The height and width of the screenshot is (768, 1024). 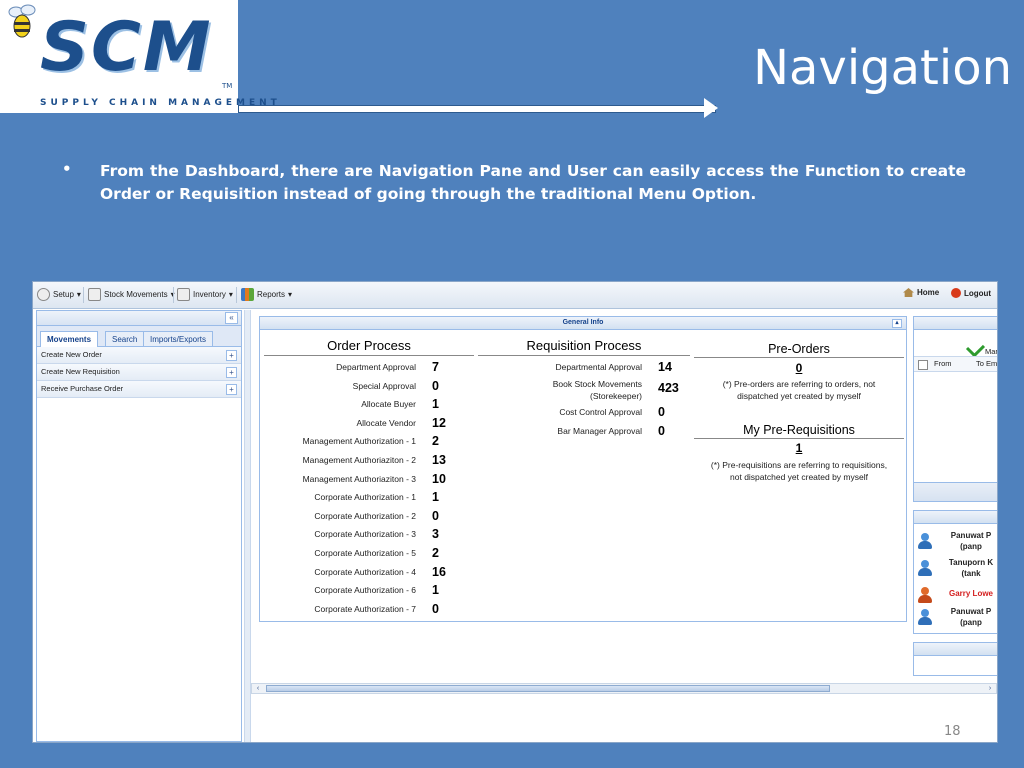 I want to click on messages-header-row: From To Em, so click(x=955, y=364).